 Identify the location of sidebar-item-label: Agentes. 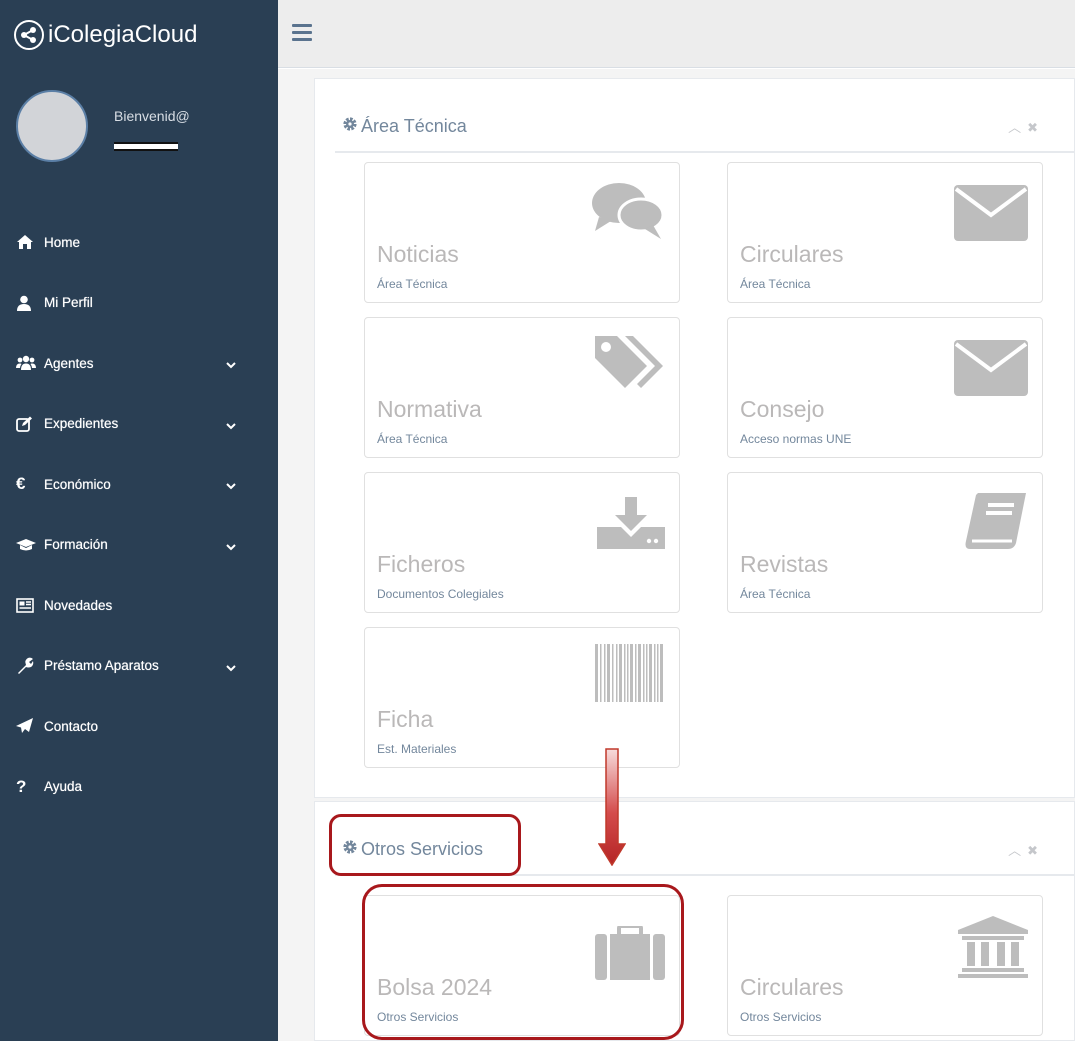
(69, 363).